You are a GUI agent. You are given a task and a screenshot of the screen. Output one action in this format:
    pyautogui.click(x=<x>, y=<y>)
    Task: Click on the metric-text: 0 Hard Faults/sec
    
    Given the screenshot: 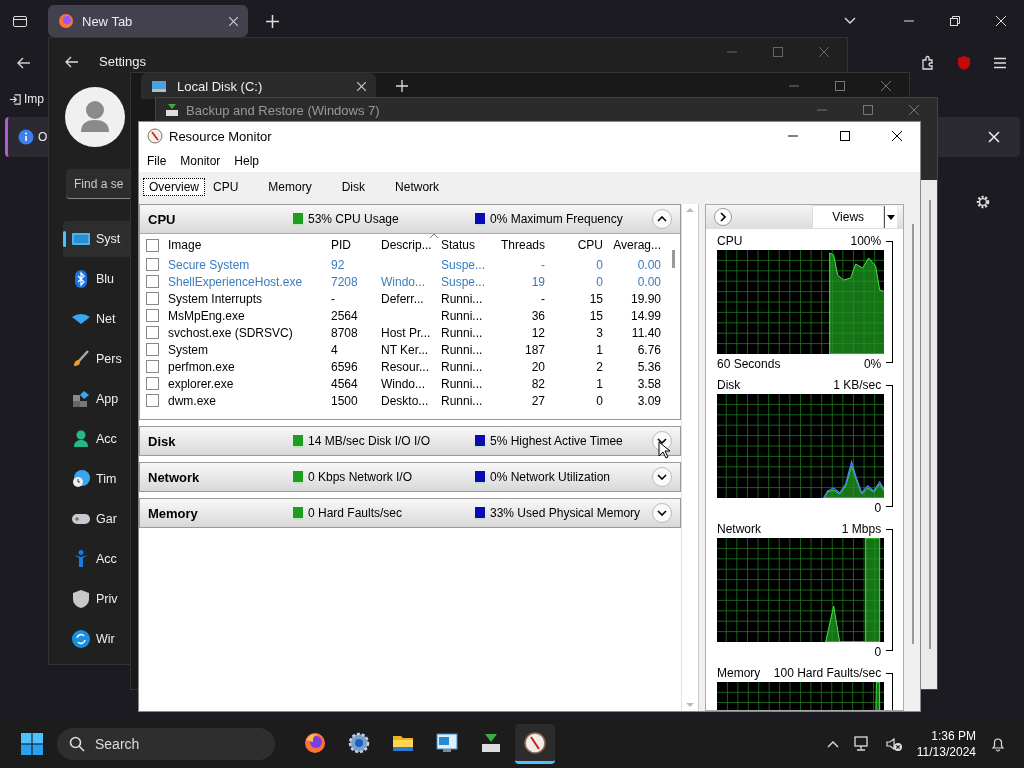 What is the action you would take?
    pyautogui.click(x=355, y=513)
    